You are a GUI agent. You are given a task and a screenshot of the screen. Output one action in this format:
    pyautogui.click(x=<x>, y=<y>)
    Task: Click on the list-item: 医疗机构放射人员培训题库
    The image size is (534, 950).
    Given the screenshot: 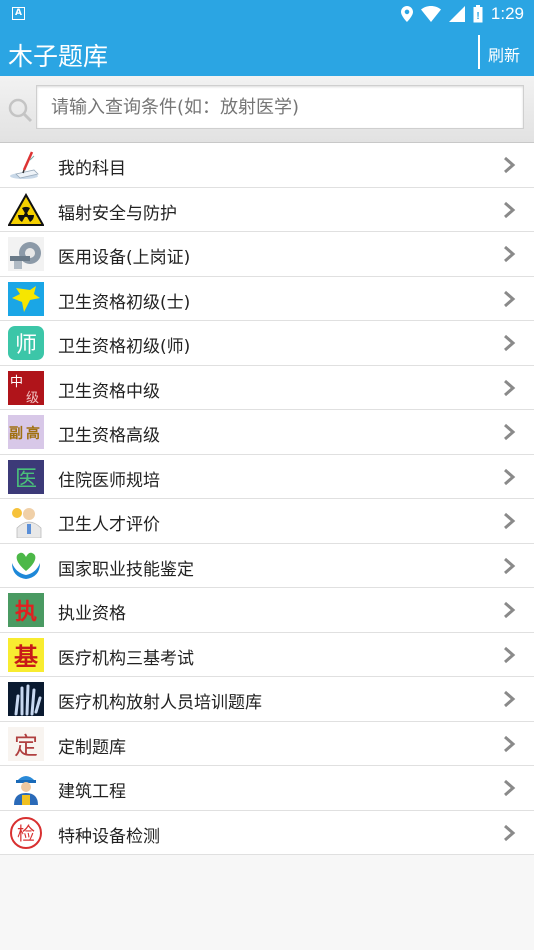 What is the action you would take?
    pyautogui.click(x=267, y=699)
    